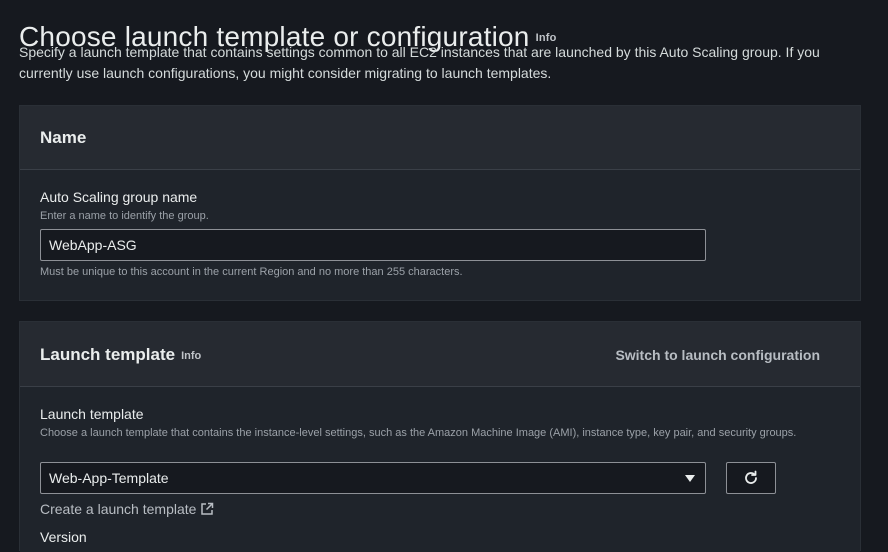 The height and width of the screenshot is (552, 888). I want to click on name-panel-title: Name, so click(63, 137).